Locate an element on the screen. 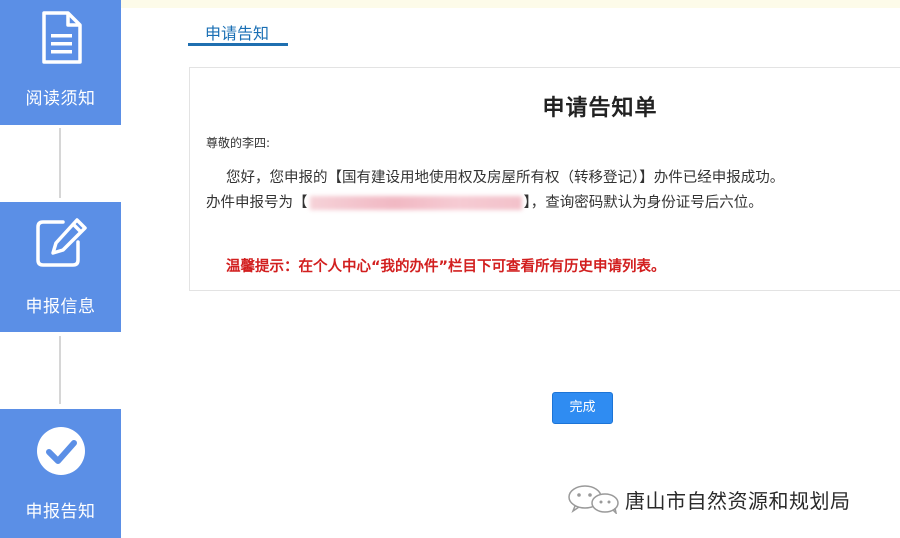 This screenshot has height=538, width=900. warm-tip: 温馨提示：在个人中心“我的办件”栏目下可查看所有历史申请列表。 is located at coordinates (446, 267).